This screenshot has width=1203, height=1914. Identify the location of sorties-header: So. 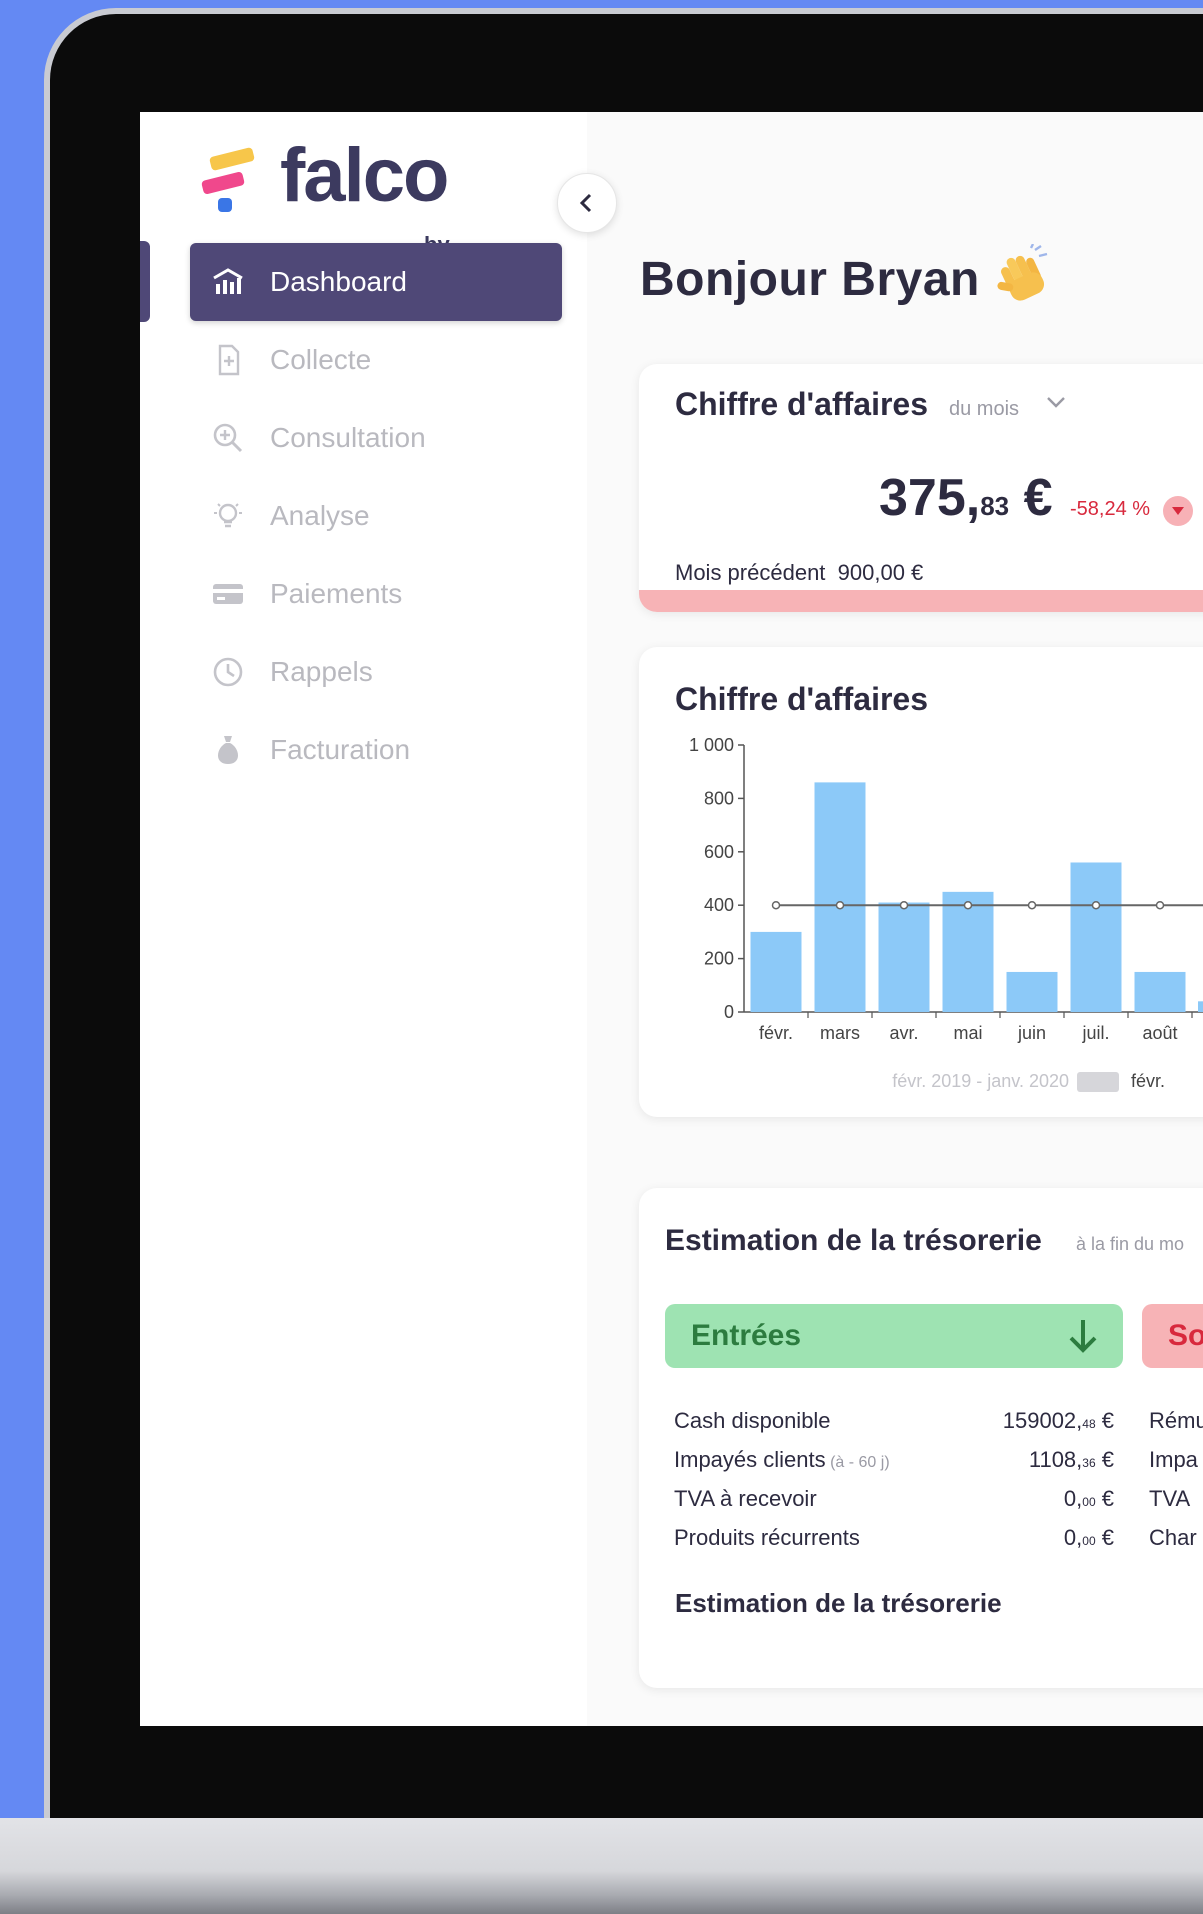
(1172, 1336).